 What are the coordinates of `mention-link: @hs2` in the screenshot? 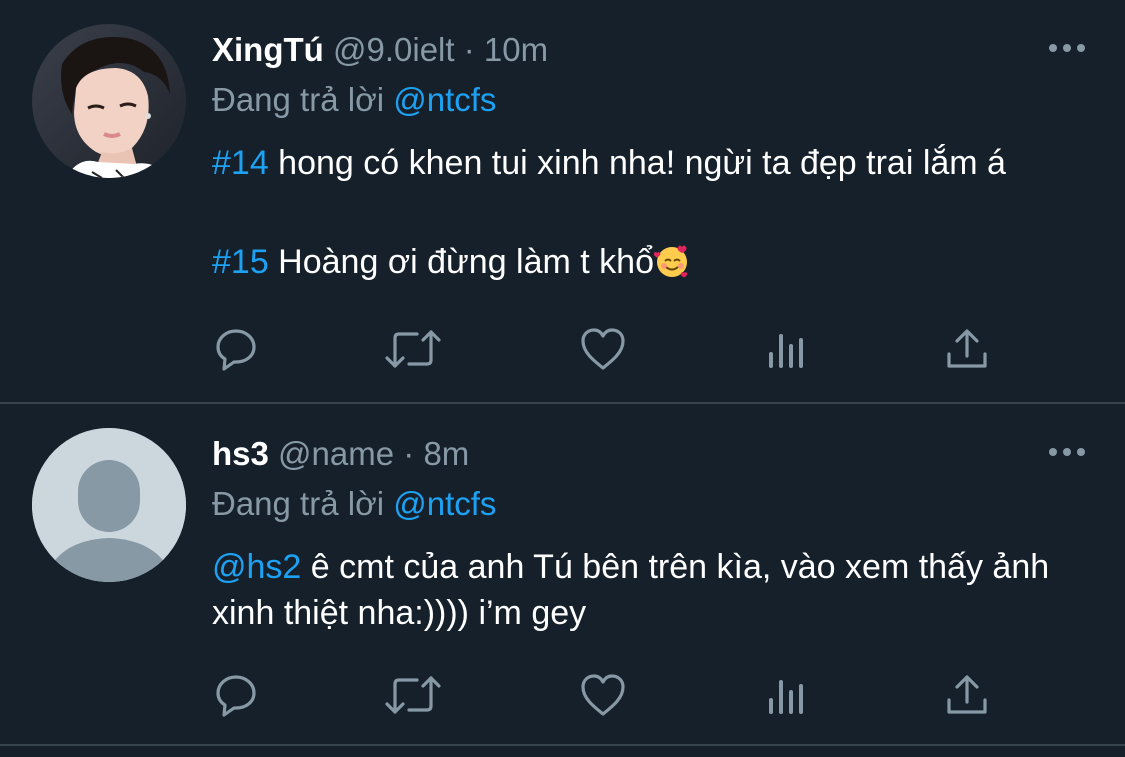 It's located at (256, 567).